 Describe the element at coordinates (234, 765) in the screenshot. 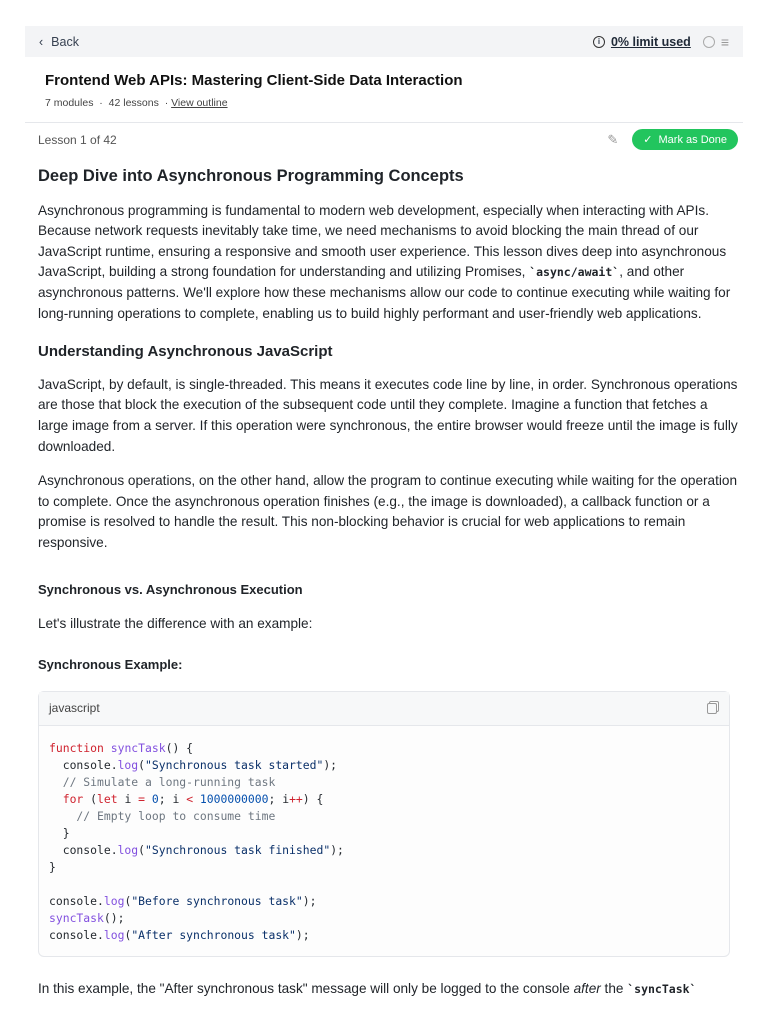

I see `code-token: "Synchronous task started"` at that location.